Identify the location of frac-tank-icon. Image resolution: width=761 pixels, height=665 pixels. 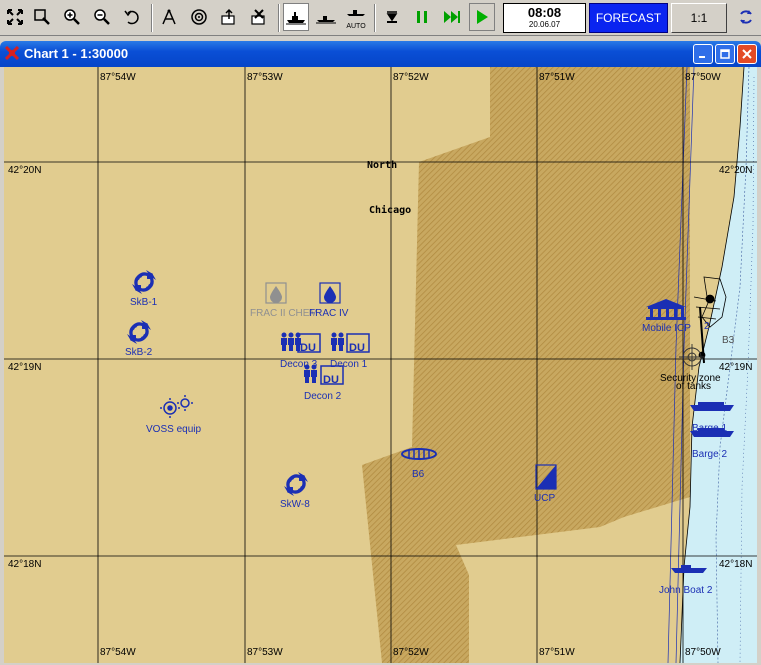
(330, 293).